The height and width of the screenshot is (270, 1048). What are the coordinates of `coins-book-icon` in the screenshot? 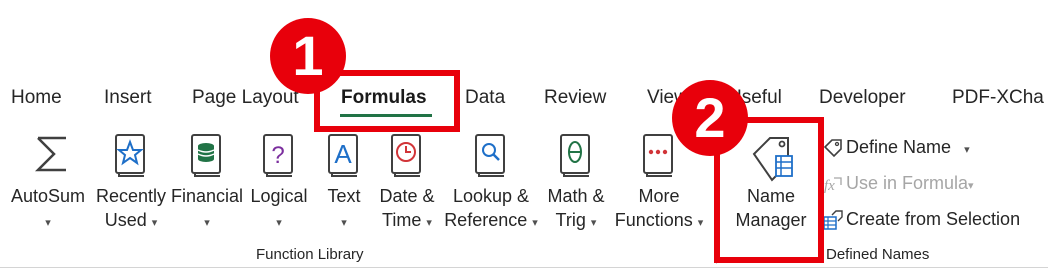 It's located at (207, 157).